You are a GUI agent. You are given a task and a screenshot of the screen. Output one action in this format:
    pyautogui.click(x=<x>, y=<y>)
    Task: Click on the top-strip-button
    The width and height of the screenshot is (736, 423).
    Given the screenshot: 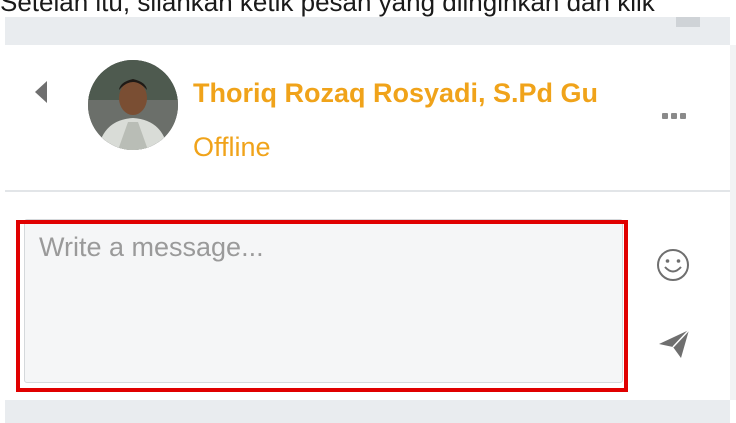 What is the action you would take?
    pyautogui.click(x=688, y=22)
    